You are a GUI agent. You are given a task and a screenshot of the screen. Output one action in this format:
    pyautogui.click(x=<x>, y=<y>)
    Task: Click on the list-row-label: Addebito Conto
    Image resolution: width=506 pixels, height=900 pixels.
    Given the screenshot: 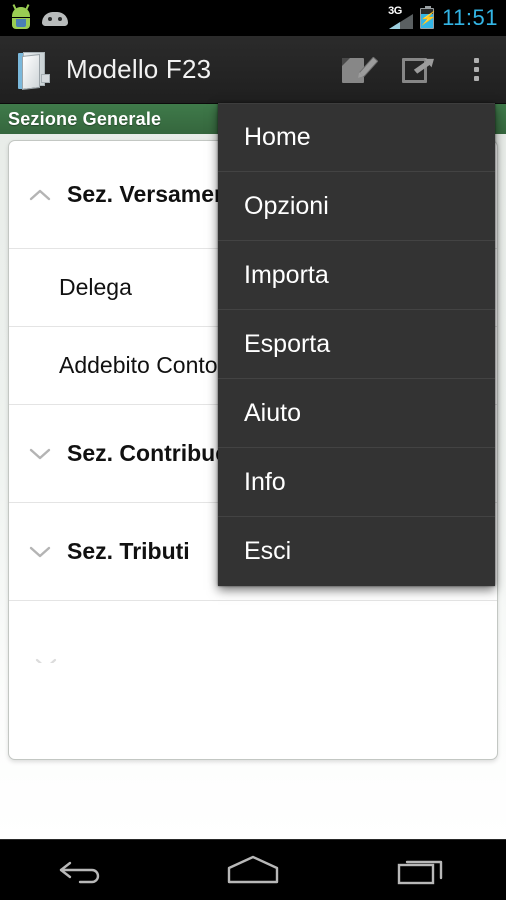 What is the action you would take?
    pyautogui.click(x=138, y=365)
    